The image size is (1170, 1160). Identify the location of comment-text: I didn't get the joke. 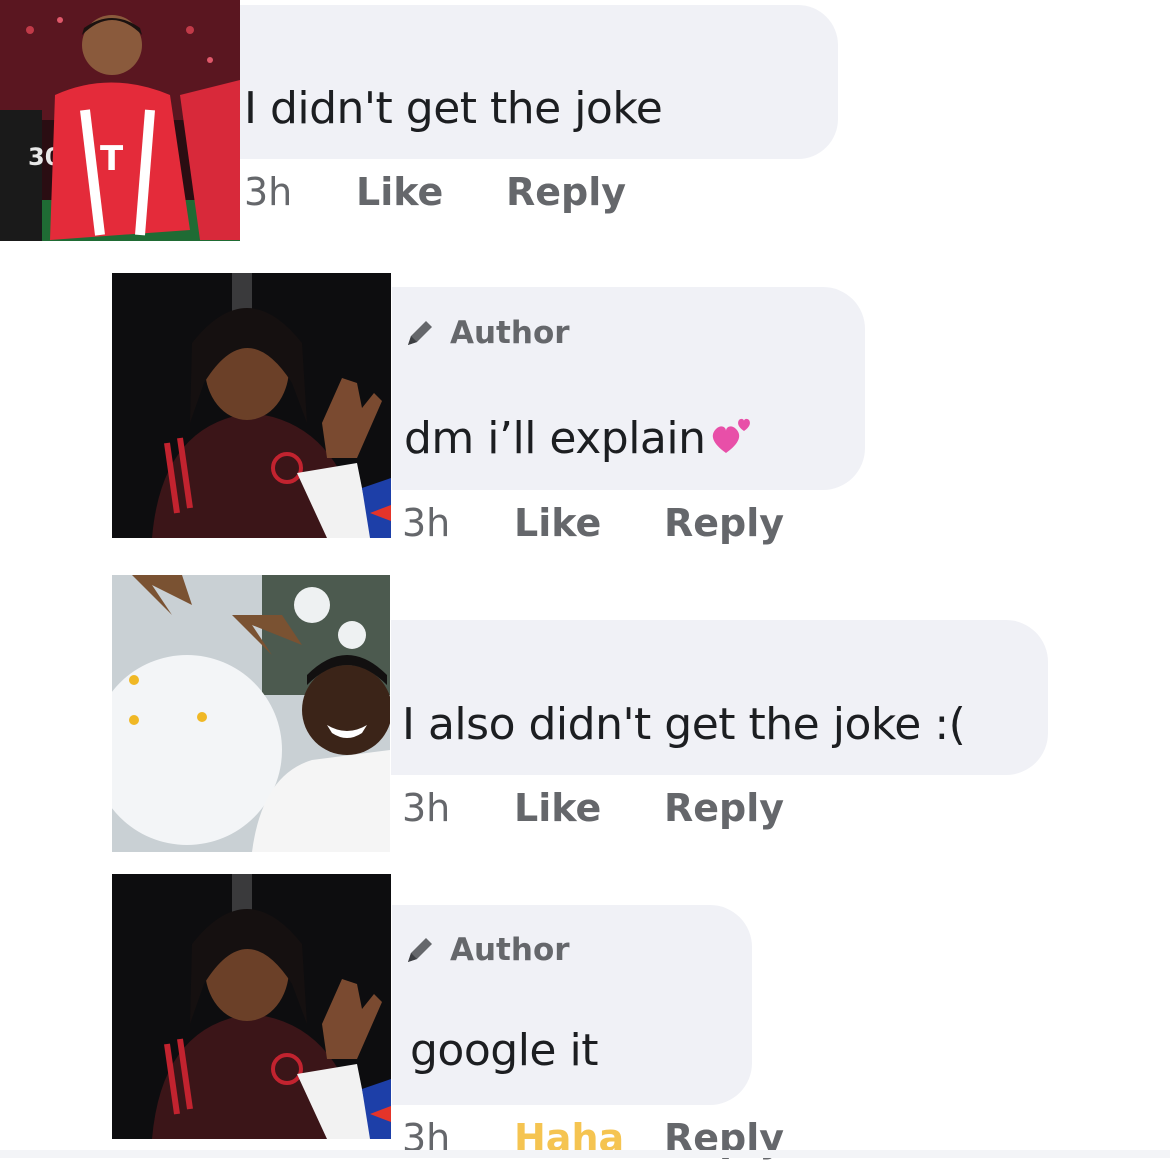
(453, 108).